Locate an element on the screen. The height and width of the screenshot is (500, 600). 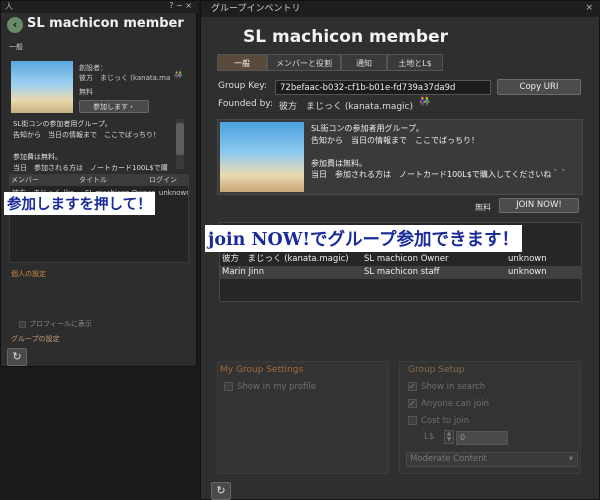
show-in-profile-row: Show in my profile is located at coordinates (270, 387).